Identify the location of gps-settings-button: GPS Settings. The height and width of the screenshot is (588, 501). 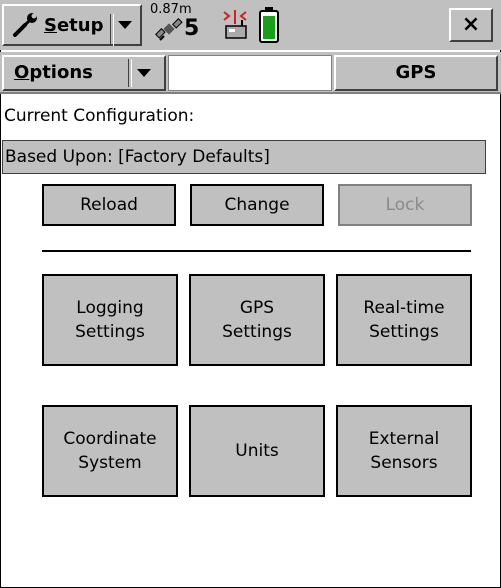
(257, 320).